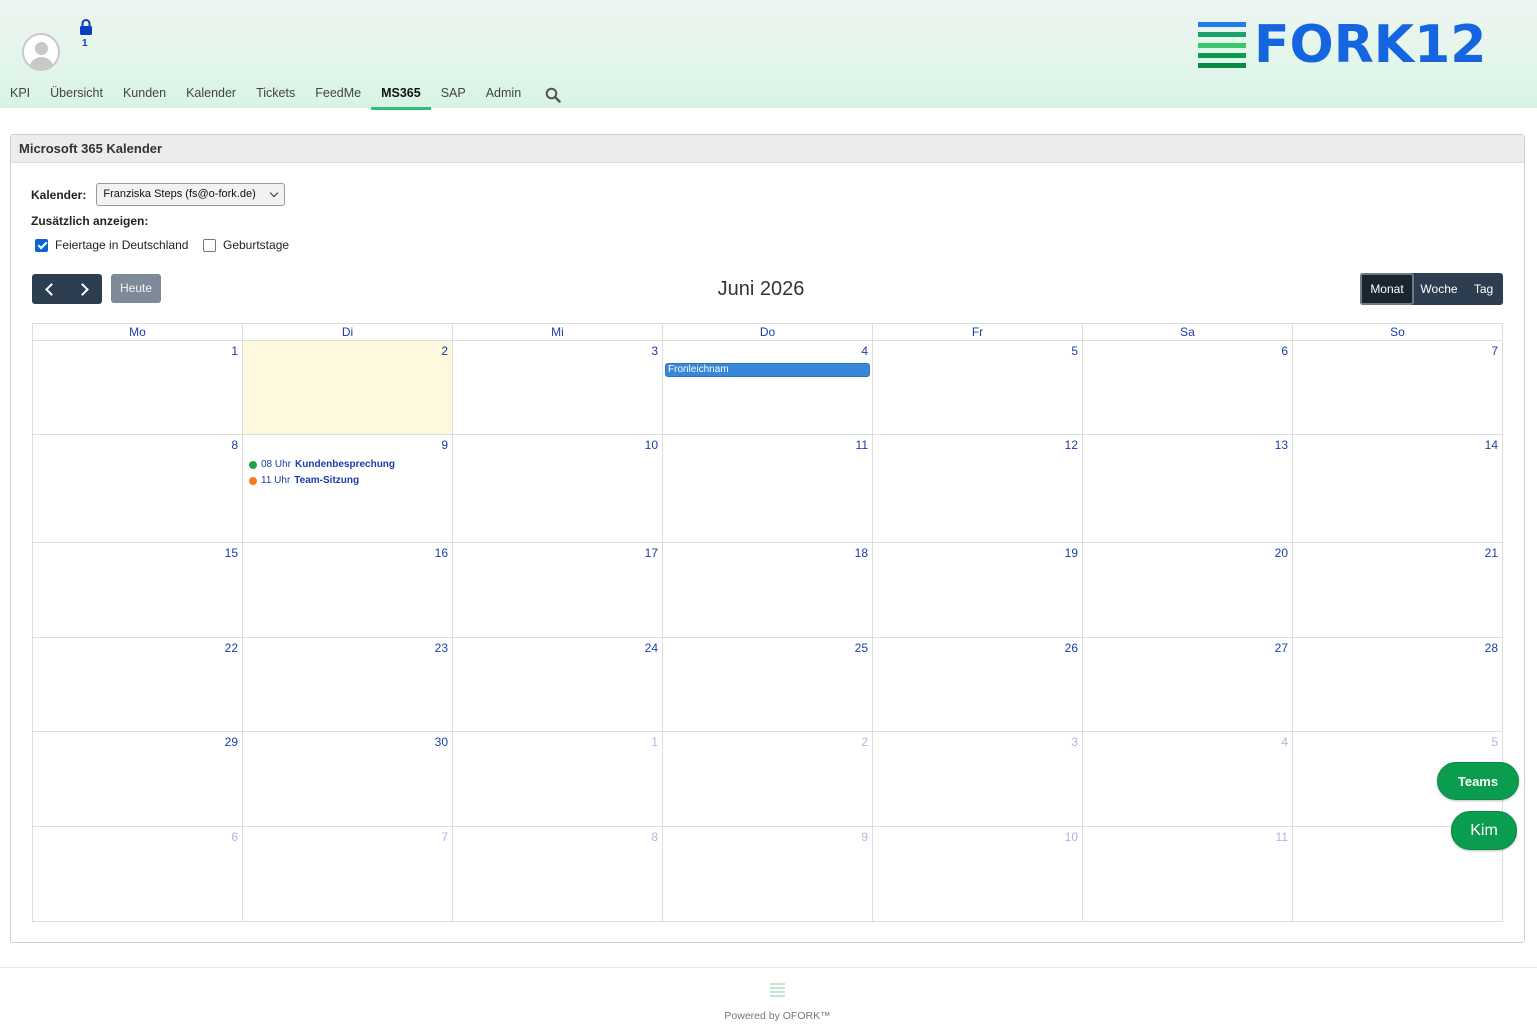 This screenshot has width=1537, height=1034. Describe the element at coordinates (1439, 289) in the screenshot. I see `view-woche-button: Woche` at that location.